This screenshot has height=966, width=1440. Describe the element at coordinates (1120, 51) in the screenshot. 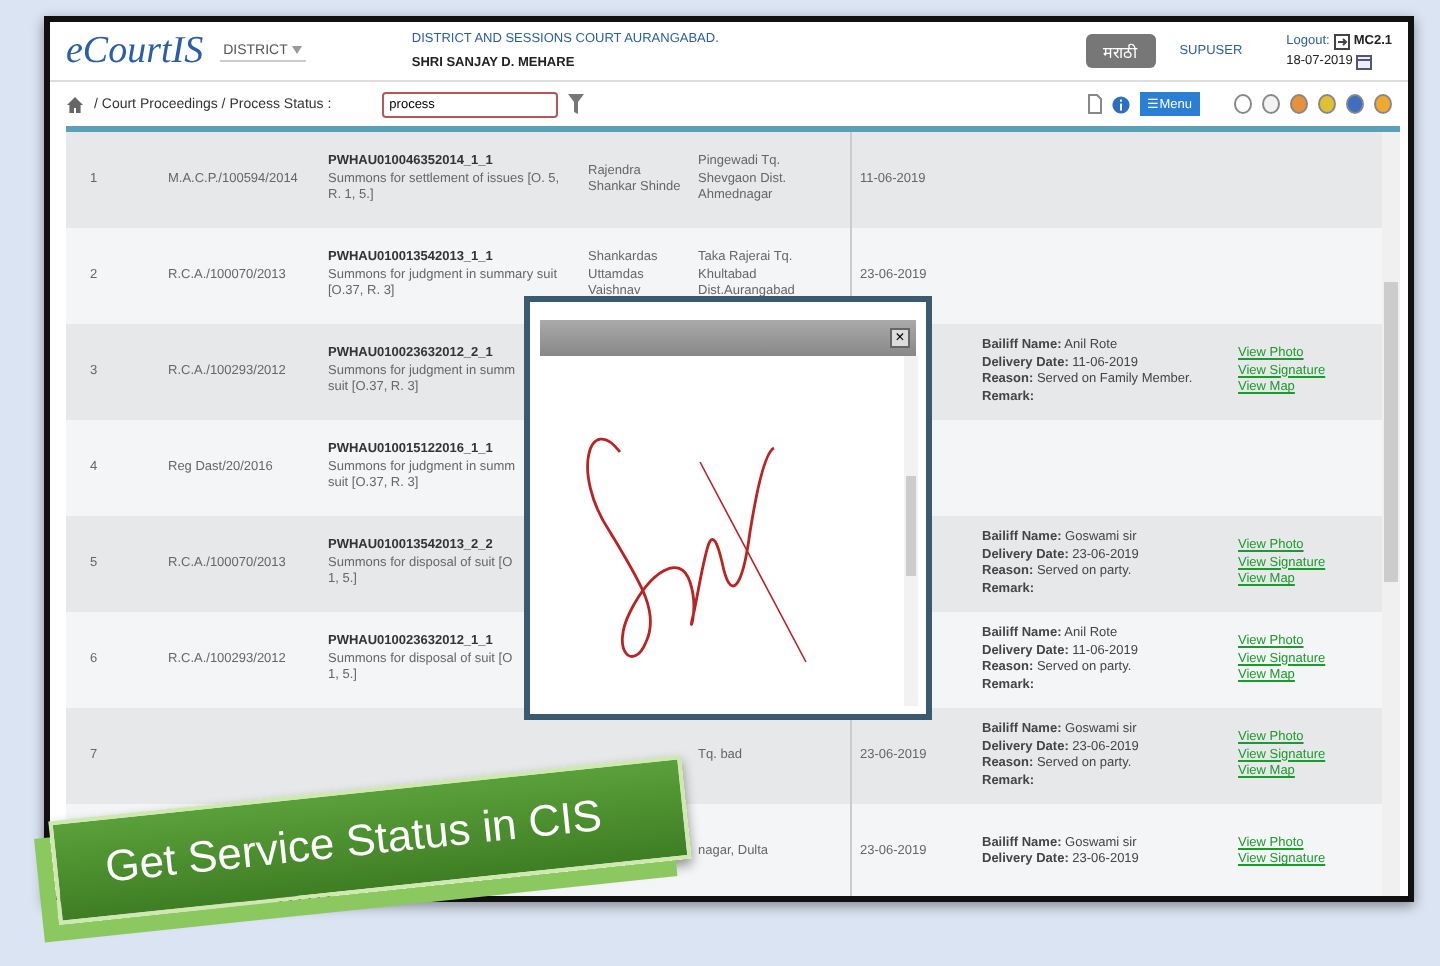

I see `language-button: मराठी` at that location.